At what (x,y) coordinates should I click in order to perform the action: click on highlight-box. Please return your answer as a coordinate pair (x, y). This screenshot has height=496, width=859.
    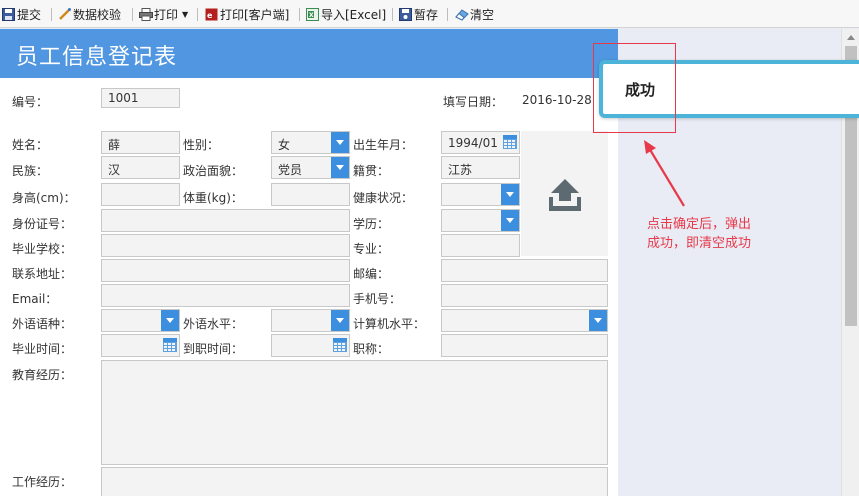
    Looking at the image, I should click on (634, 88).